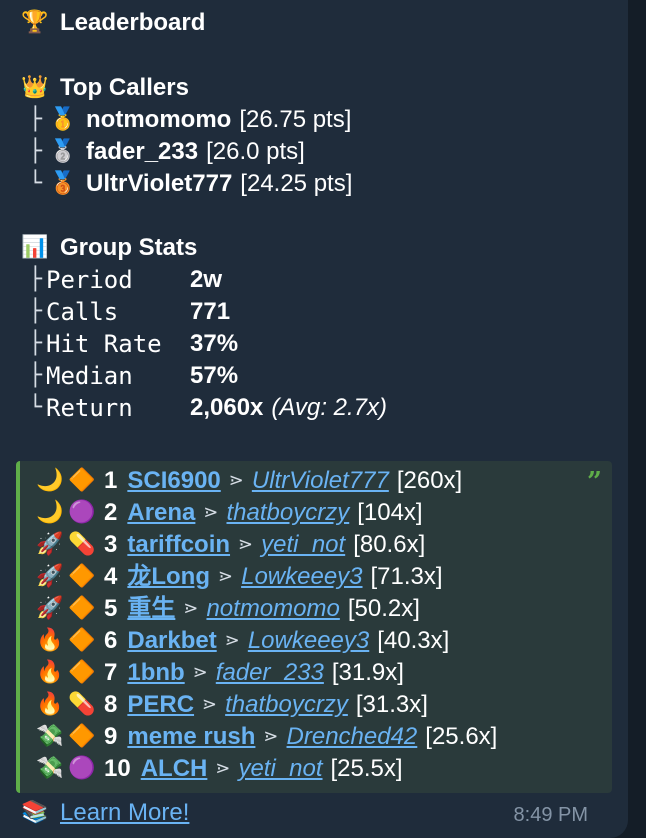 This screenshot has height=838, width=646. What do you see at coordinates (111, 512) in the screenshot?
I see `call-rank: 2` at bounding box center [111, 512].